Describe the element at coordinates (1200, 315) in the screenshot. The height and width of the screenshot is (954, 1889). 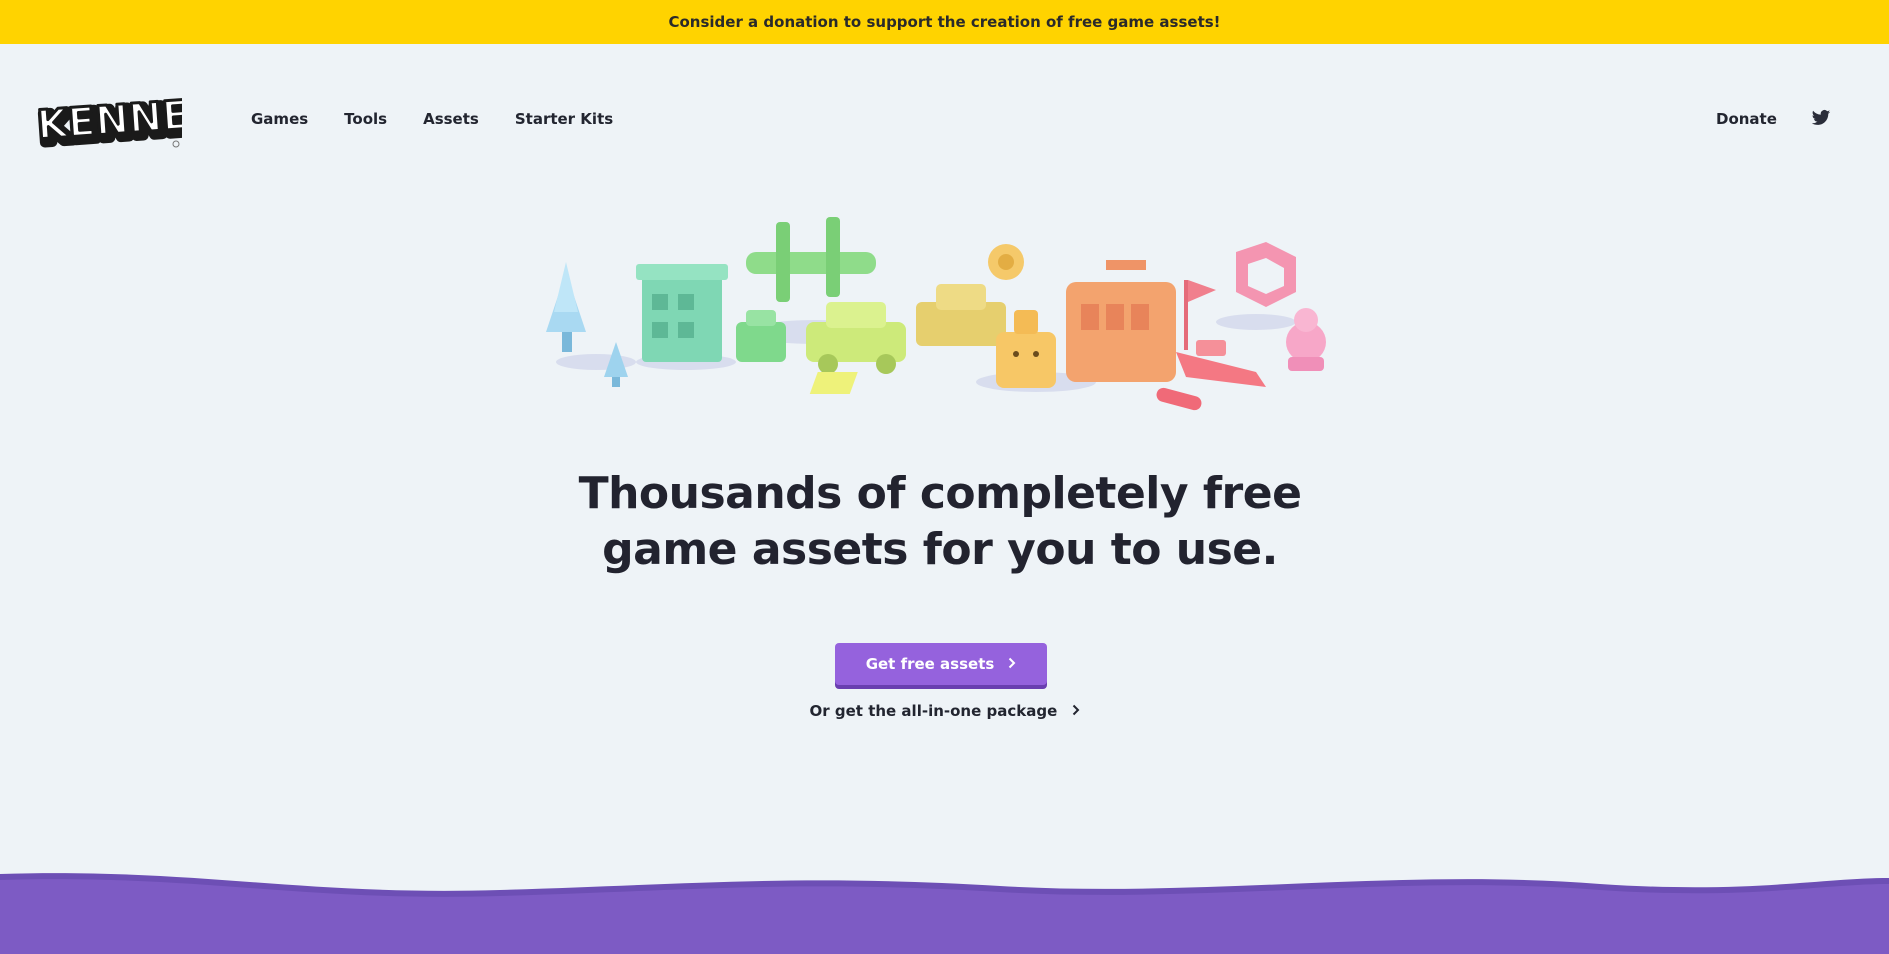
I see `flag-asset` at that location.